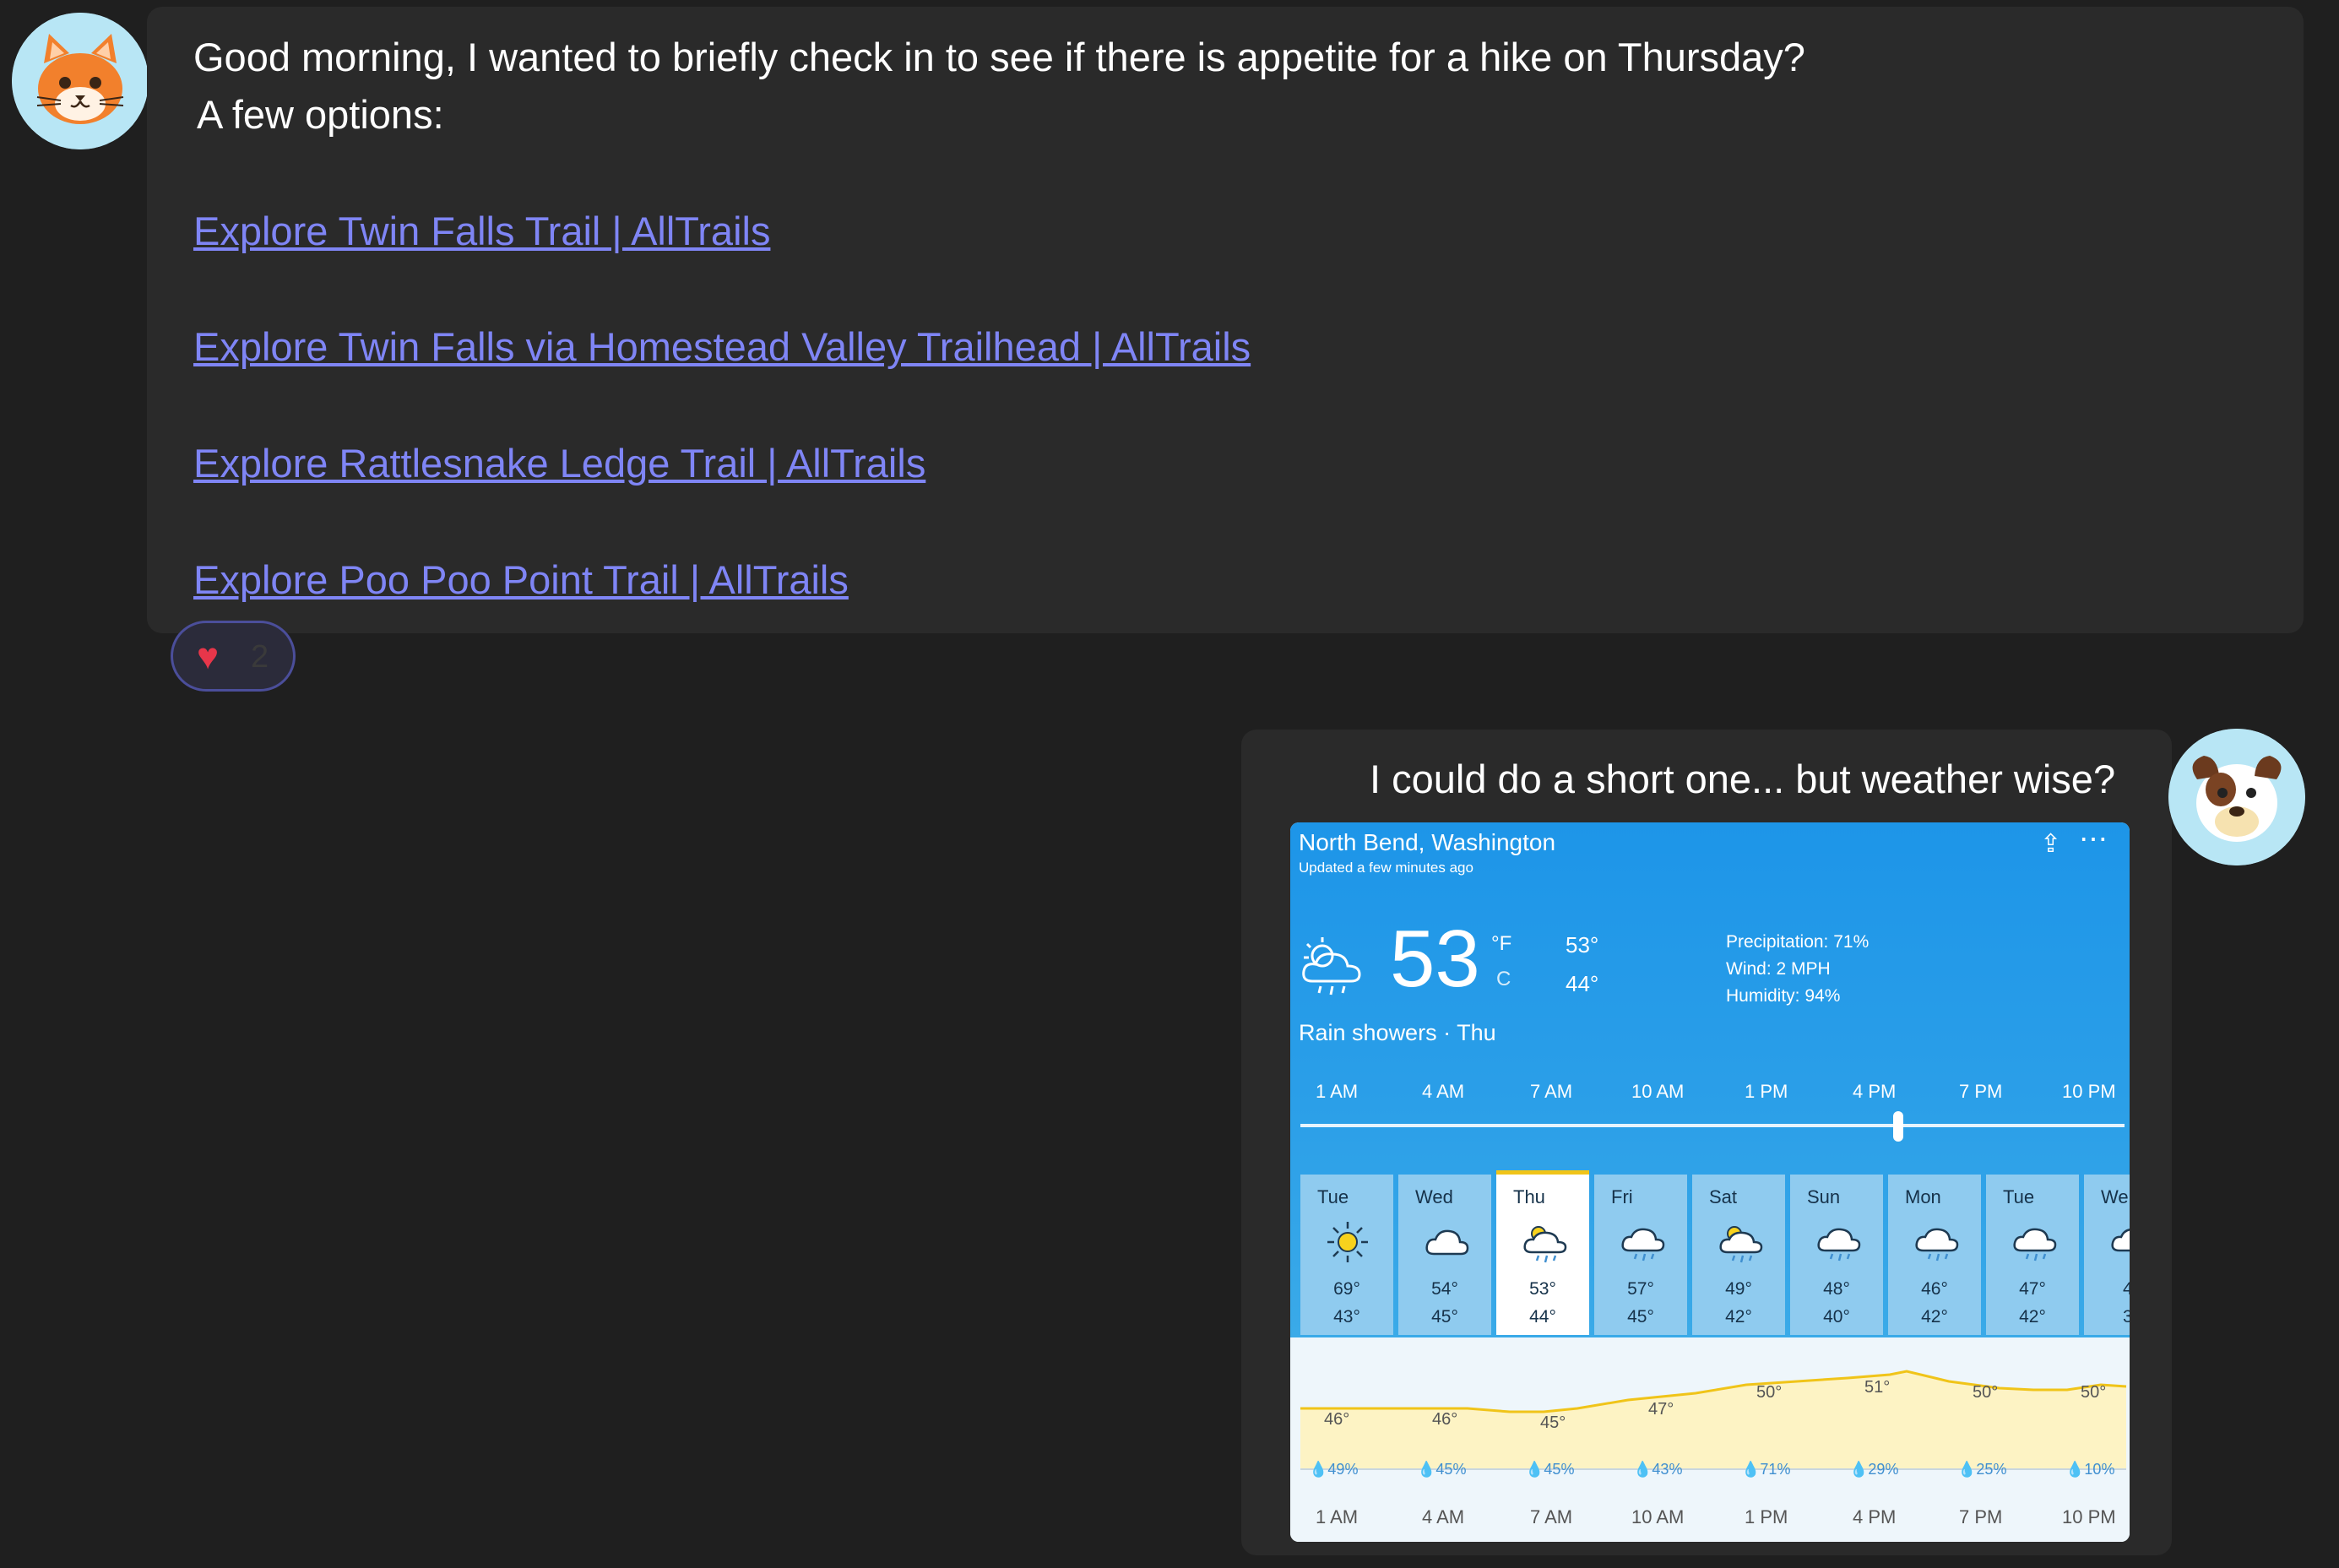  What do you see at coordinates (1347, 1242) in the screenshot?
I see `sun-icon` at bounding box center [1347, 1242].